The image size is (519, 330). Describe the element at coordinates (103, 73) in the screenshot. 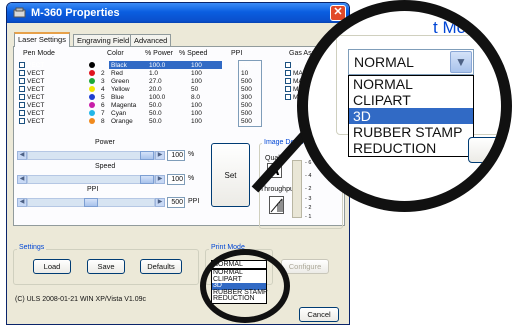

I see `pen-number: 2` at that location.